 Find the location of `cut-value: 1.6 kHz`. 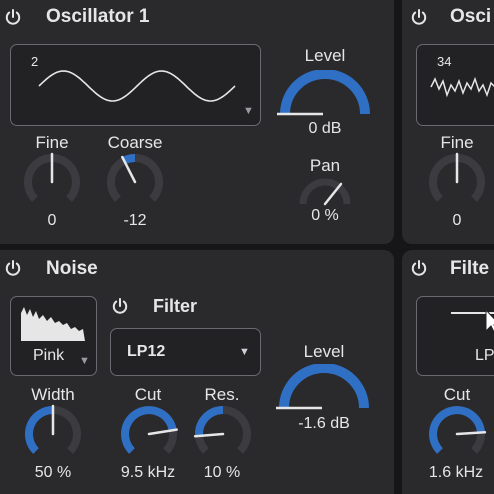

cut-value: 1.6 kHz is located at coordinates (456, 472).